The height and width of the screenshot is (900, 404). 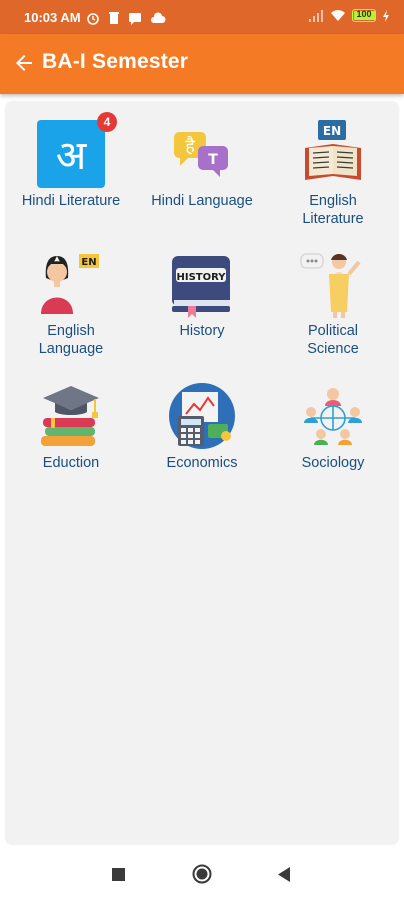 What do you see at coordinates (71, 463) in the screenshot?
I see `subject-label: Eduction` at bounding box center [71, 463].